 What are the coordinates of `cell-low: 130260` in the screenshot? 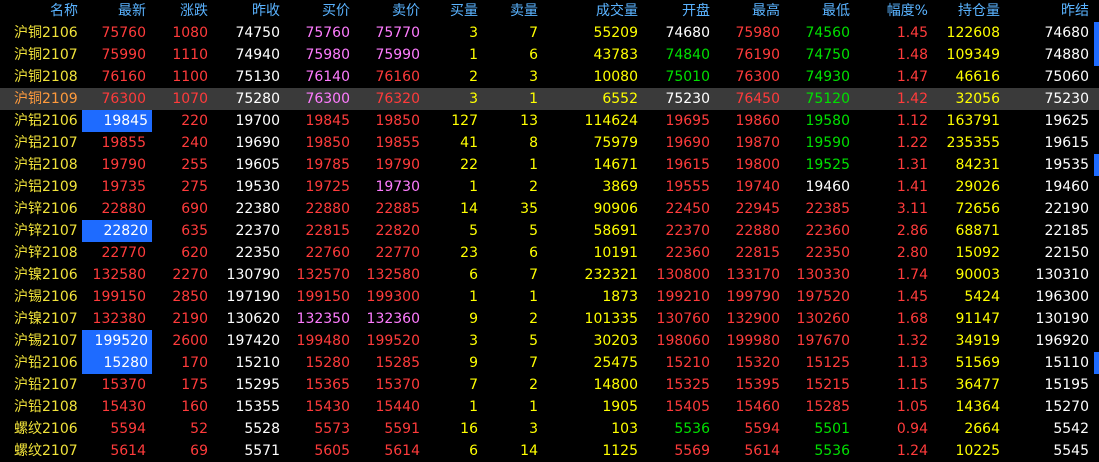 It's located at (823, 319).